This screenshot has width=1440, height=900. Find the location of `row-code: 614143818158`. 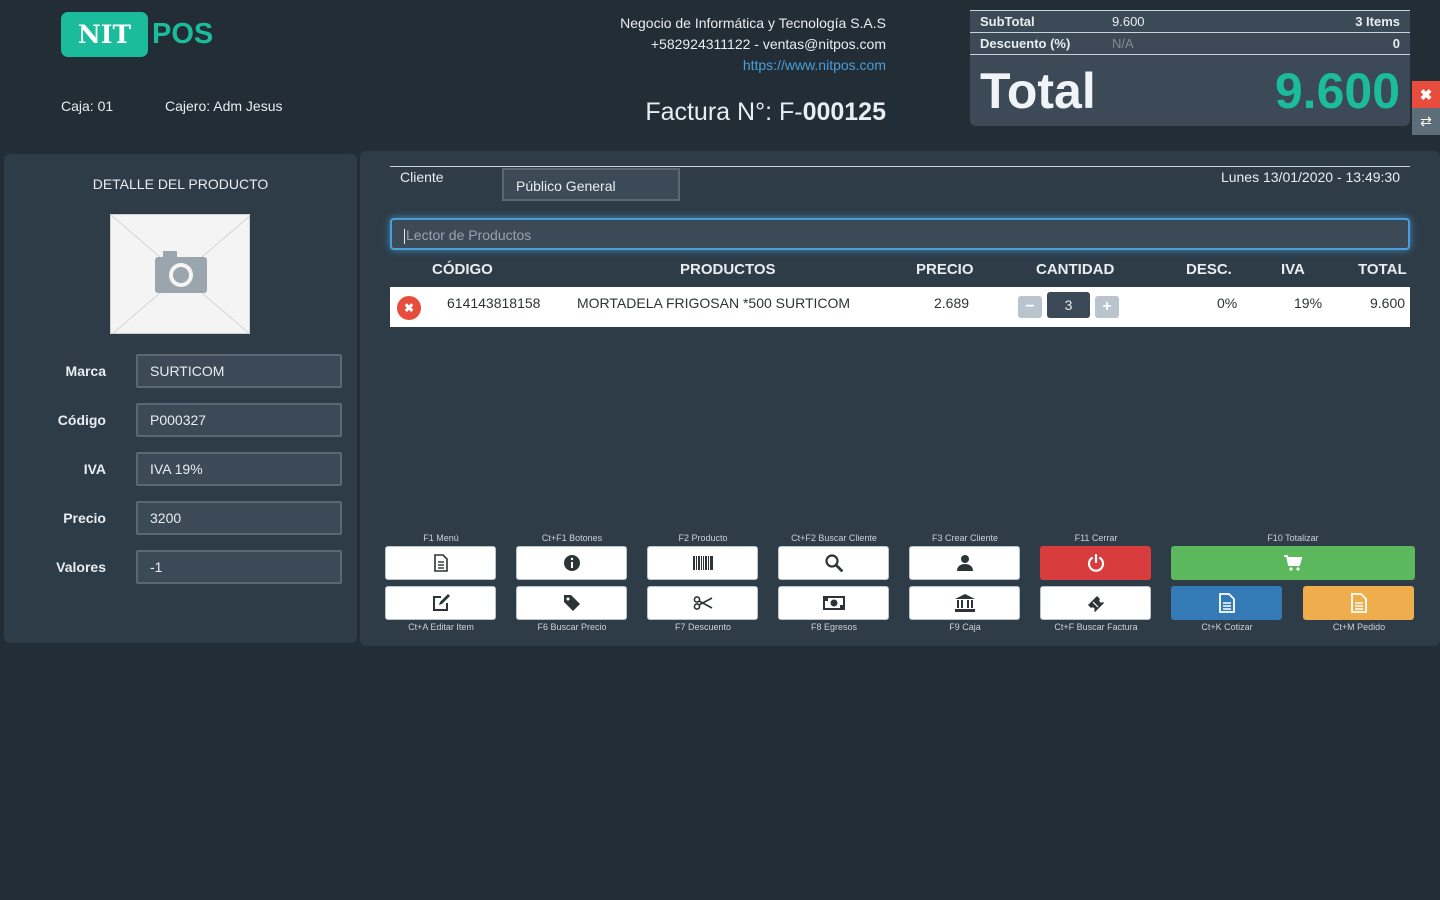

row-code: 614143818158 is located at coordinates (494, 303).